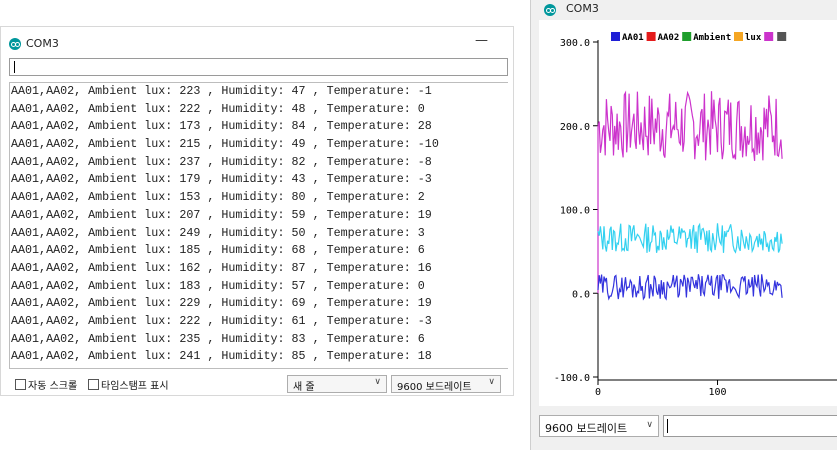  Describe the element at coordinates (575, 211) in the screenshot. I see `y-tick-label: 100.0` at that location.